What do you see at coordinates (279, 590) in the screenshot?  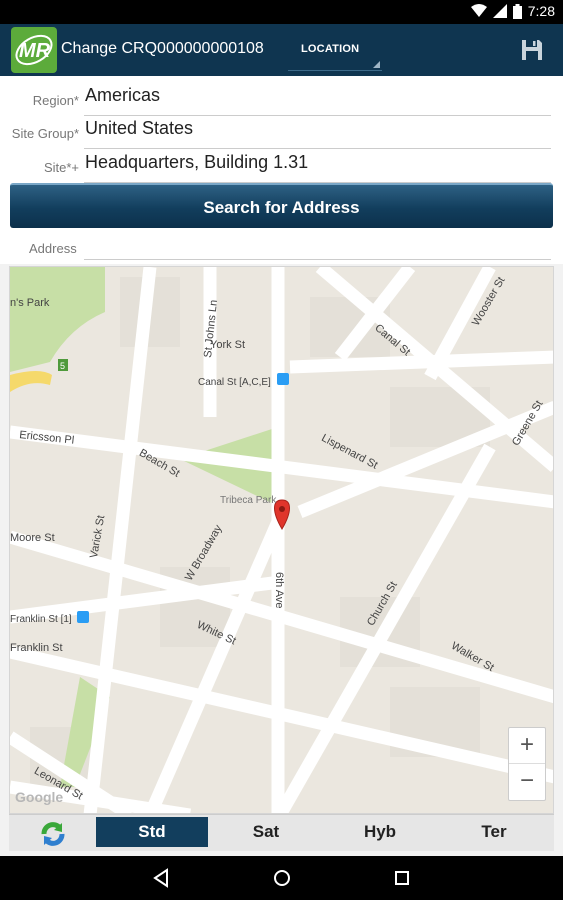 I see `map-label-sixth: 6th Ave` at bounding box center [279, 590].